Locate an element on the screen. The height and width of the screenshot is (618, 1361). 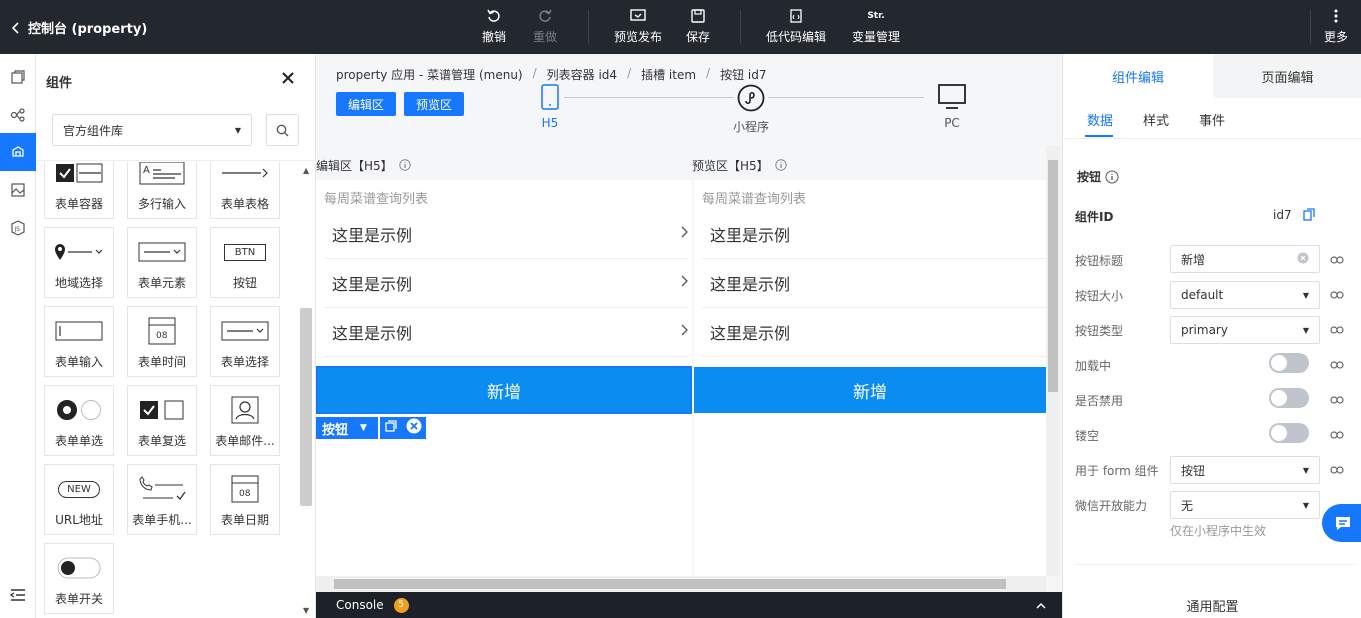
more-vertical-icon is located at coordinates (1336, 16).